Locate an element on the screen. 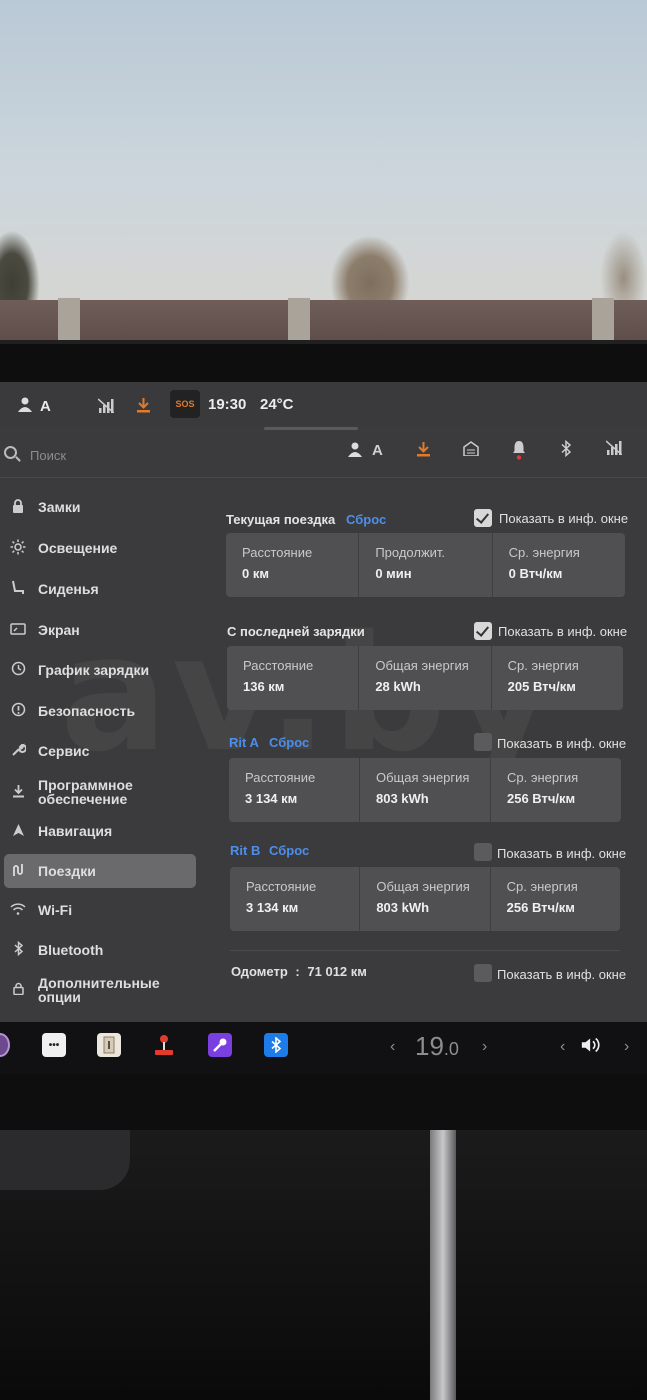 Image resolution: width=647 pixels, height=1400 pixels. cabin-temperature: 19.0 is located at coordinates (437, 1046).